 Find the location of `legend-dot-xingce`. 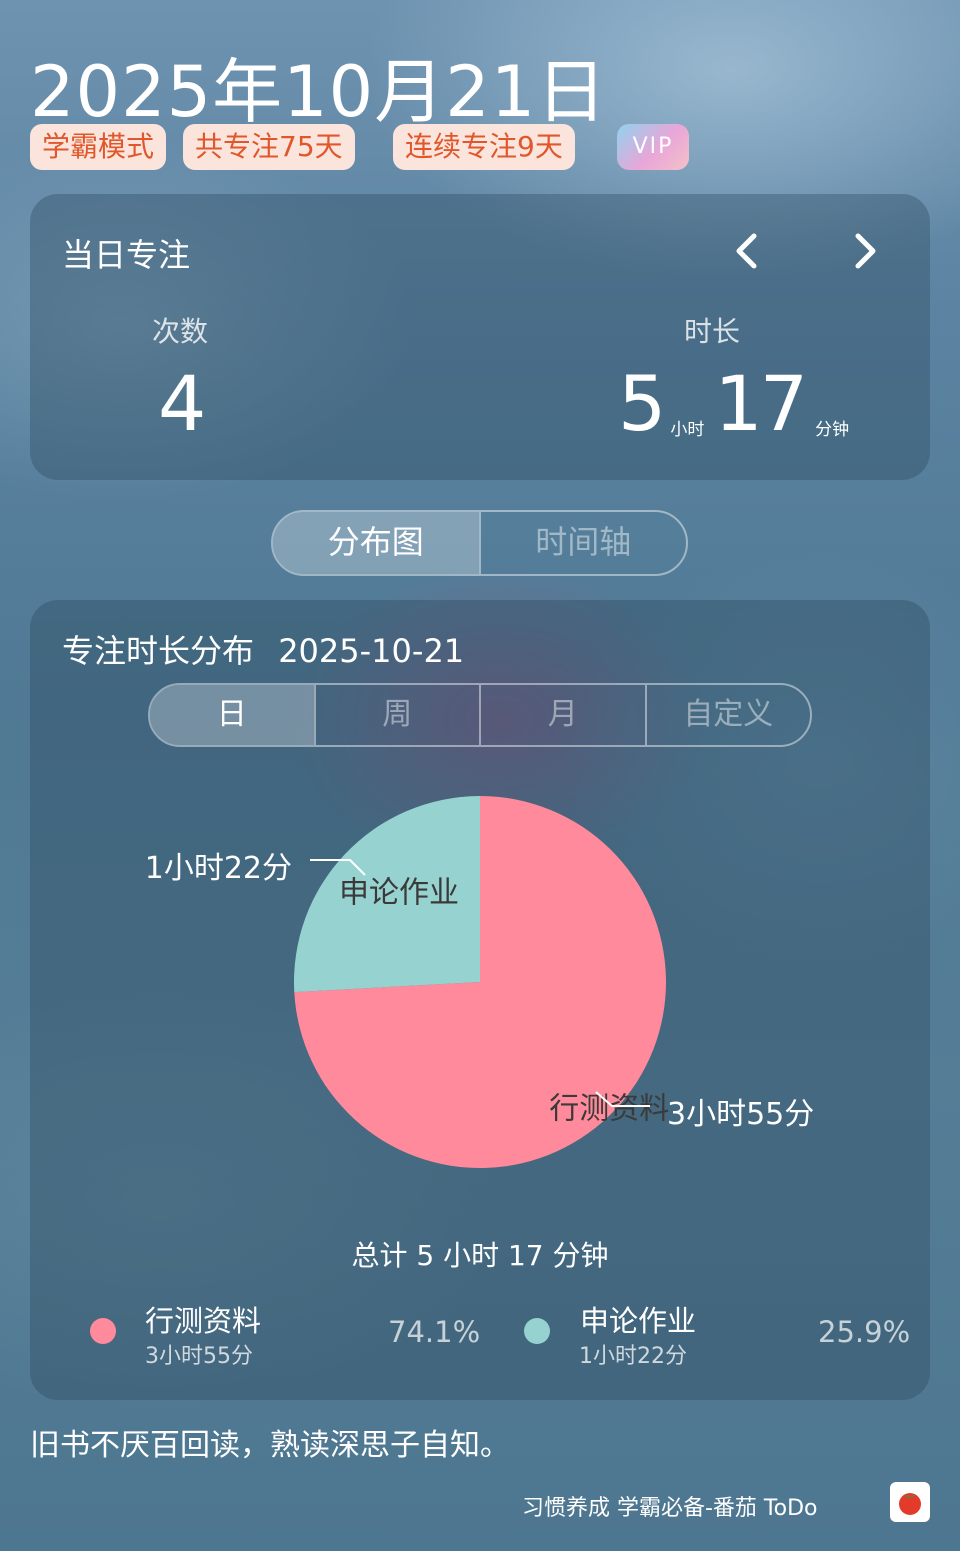

legend-dot-xingce is located at coordinates (103, 1331).